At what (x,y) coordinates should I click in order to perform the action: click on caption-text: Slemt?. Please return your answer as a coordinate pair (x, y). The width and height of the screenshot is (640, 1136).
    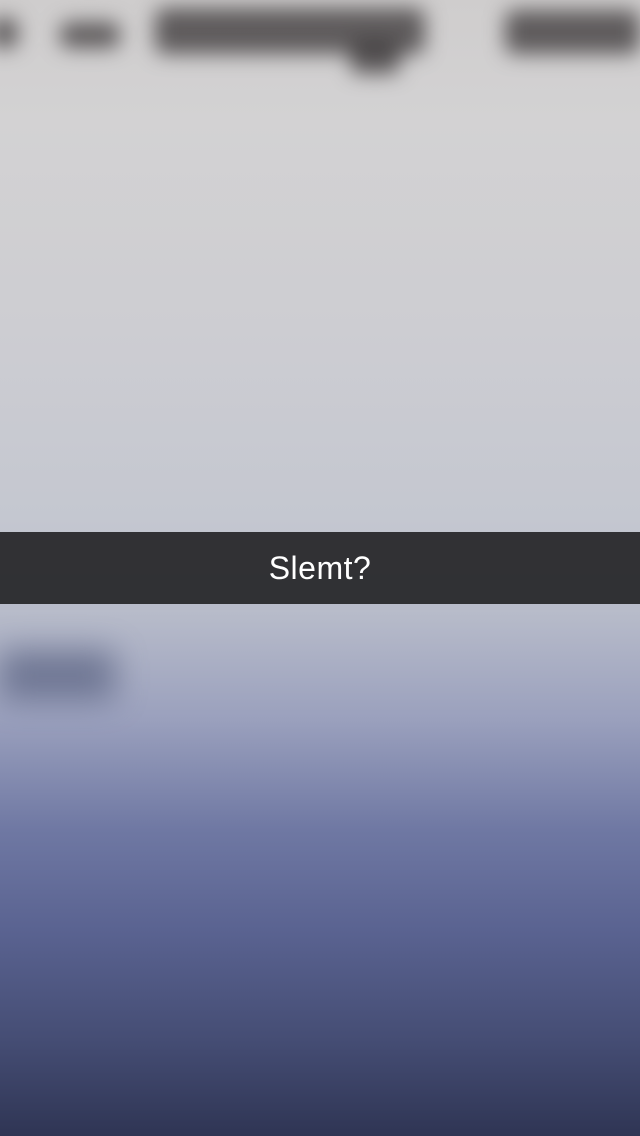
    Looking at the image, I should click on (320, 567).